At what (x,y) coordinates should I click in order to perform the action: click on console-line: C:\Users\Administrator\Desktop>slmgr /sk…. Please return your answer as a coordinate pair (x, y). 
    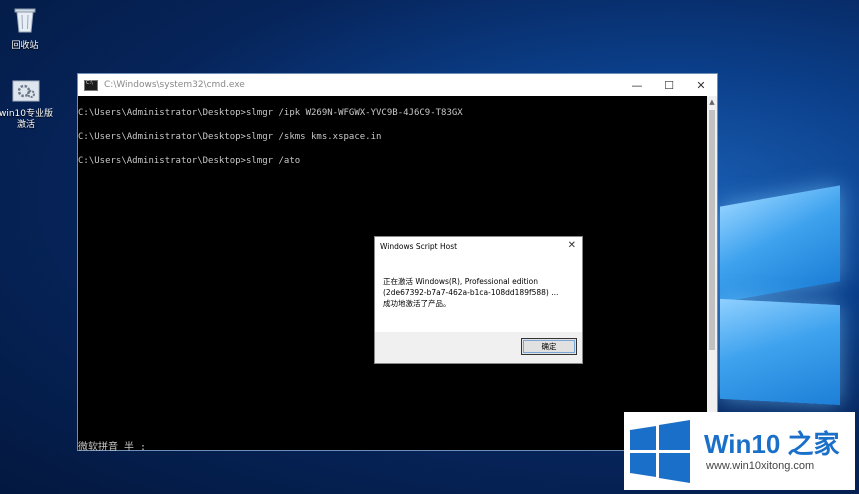
    Looking at the image, I should click on (230, 137).